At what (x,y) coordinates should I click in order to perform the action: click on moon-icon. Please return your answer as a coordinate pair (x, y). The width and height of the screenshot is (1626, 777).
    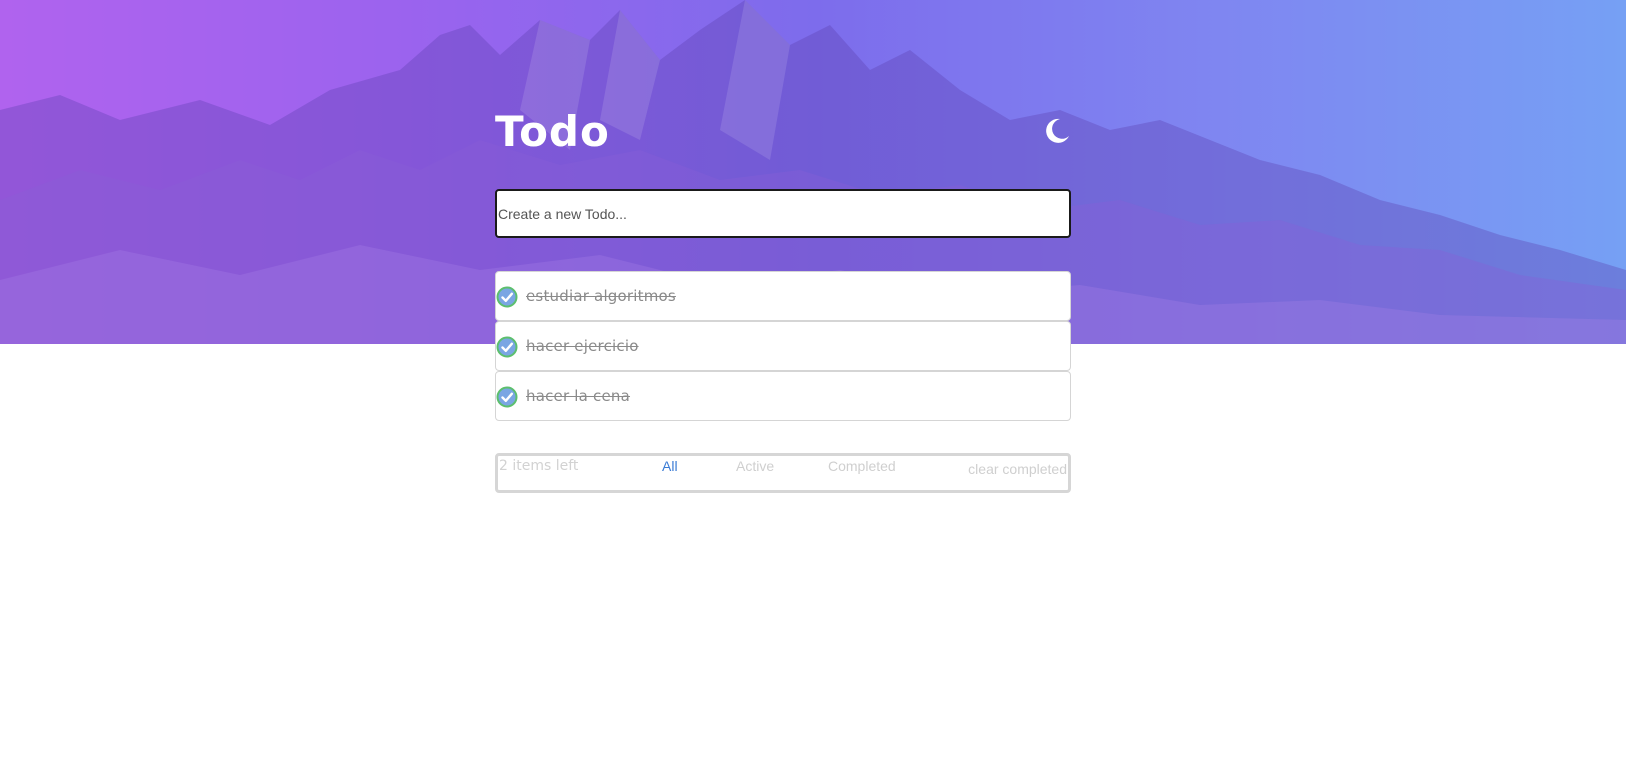
    Looking at the image, I should click on (1057, 130).